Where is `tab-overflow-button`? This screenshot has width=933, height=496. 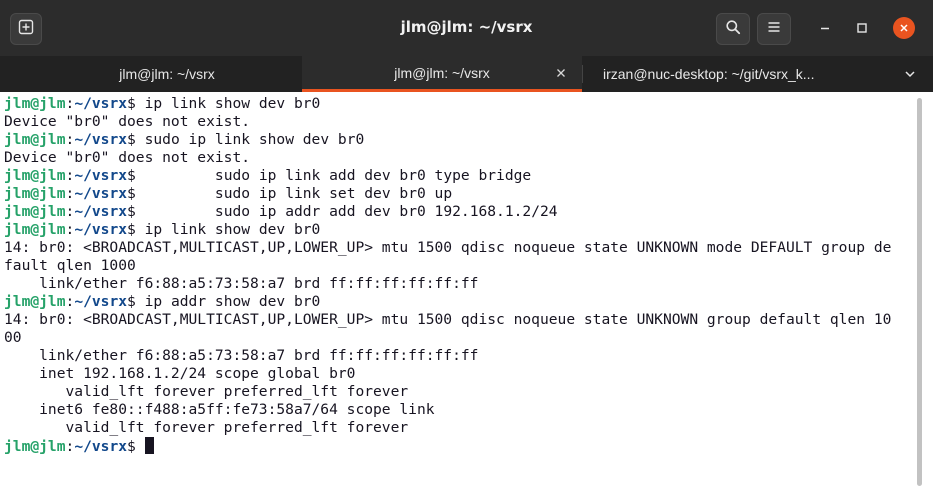 tab-overflow-button is located at coordinates (910, 74).